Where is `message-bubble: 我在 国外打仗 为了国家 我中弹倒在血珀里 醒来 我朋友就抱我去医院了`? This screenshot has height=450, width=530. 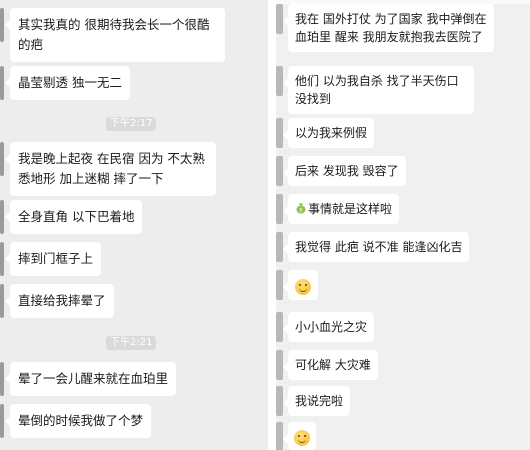 message-bubble: 我在 国外打仗 为了国家 我中弹倒在血珀里 醒来 我朋友就抱我去医院了 is located at coordinates (388, 28).